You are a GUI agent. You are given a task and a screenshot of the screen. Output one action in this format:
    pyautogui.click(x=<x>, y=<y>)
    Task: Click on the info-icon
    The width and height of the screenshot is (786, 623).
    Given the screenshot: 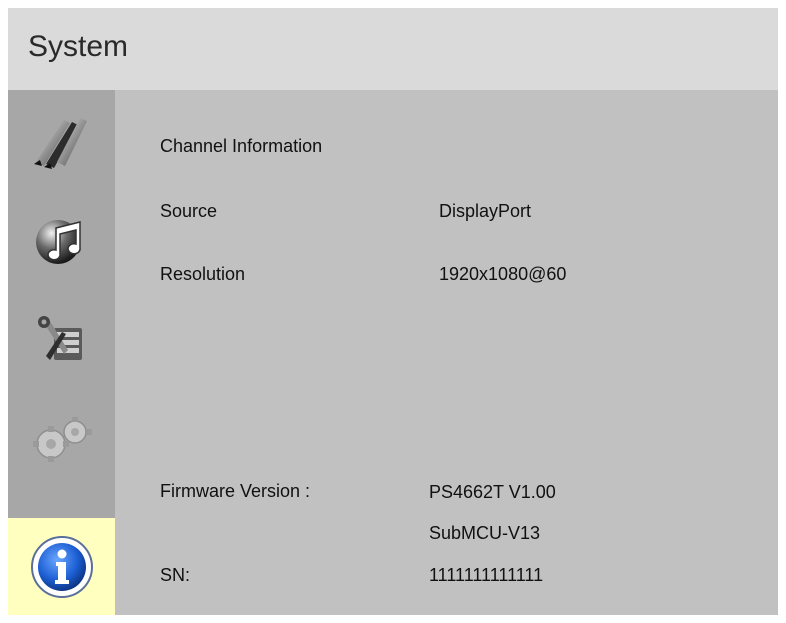 What is the action you would take?
    pyautogui.click(x=61, y=566)
    